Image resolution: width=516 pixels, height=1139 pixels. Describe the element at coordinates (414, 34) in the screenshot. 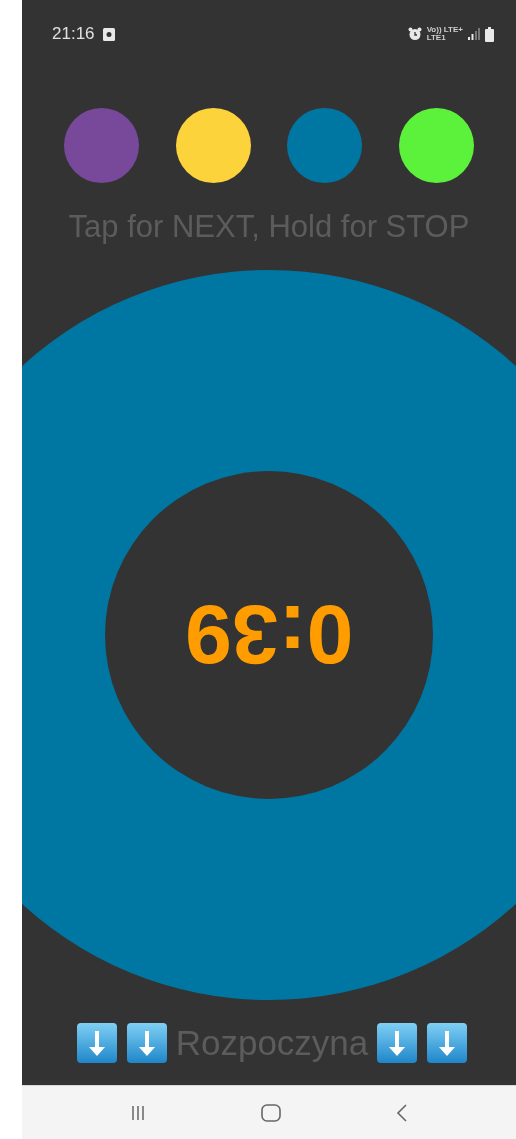

I see `alarm-icon` at that location.